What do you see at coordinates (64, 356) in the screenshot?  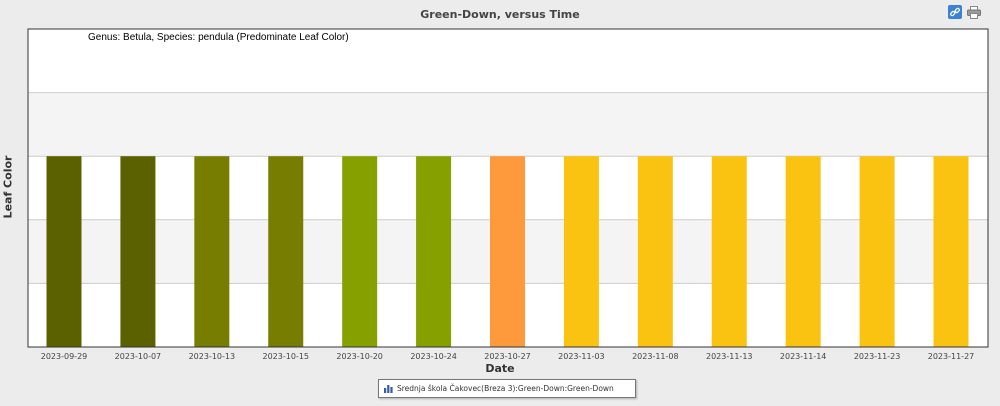 I see `x-tick-label: 2023-09-29` at bounding box center [64, 356].